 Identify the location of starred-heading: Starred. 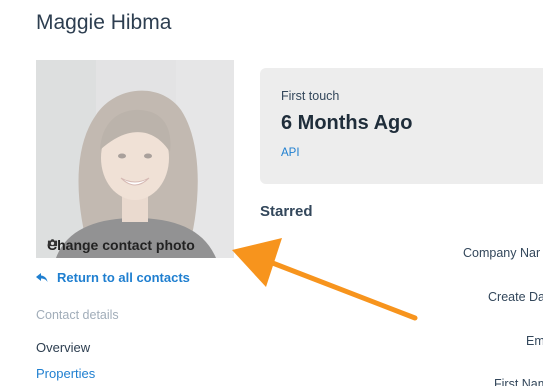
(286, 211).